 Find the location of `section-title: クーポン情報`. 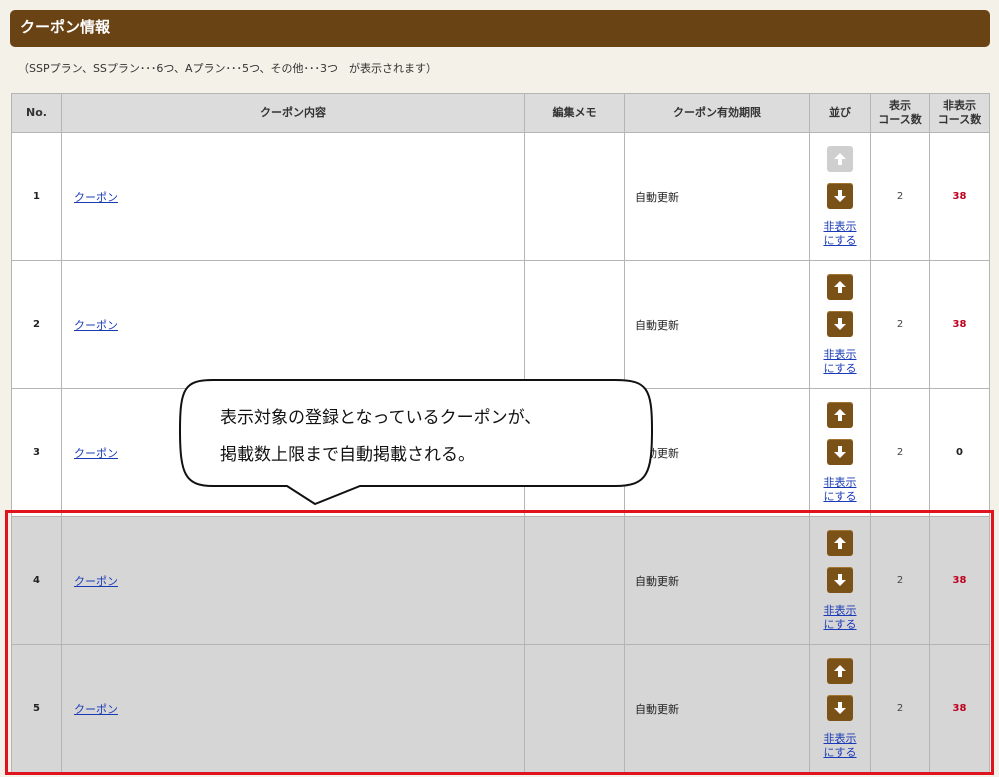

section-title: クーポン情報 is located at coordinates (65, 27).